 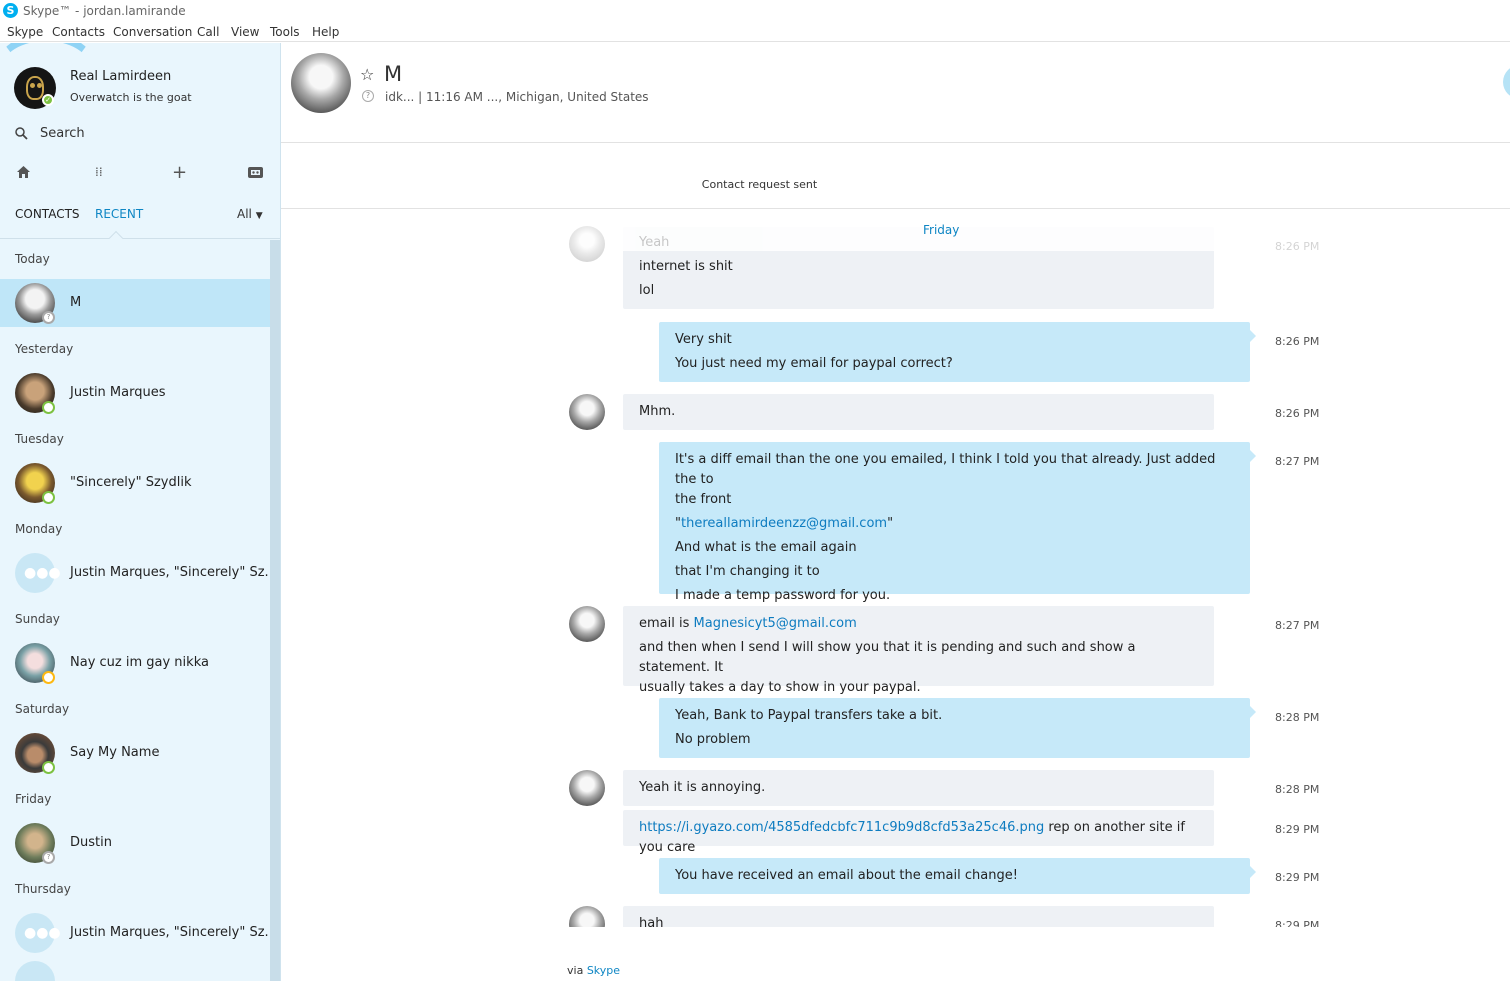 What do you see at coordinates (1297, 461) in the screenshot?
I see `message-time: 8:27 PM` at bounding box center [1297, 461].